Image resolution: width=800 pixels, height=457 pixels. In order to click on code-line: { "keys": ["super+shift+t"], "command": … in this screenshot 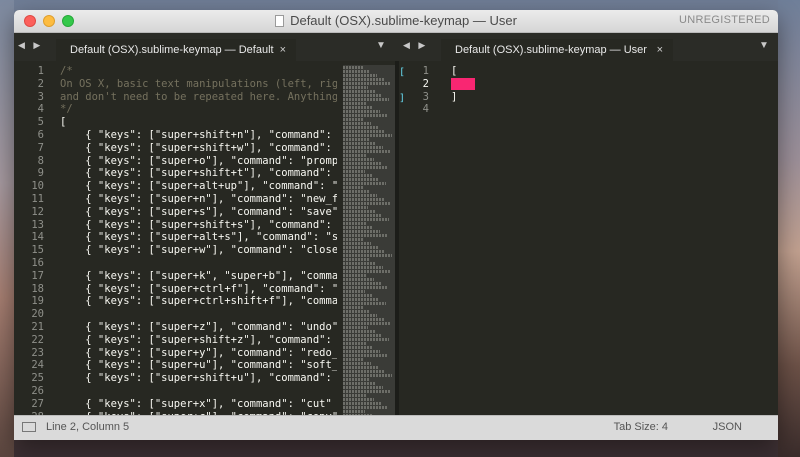, I will do `click(208, 173)`.